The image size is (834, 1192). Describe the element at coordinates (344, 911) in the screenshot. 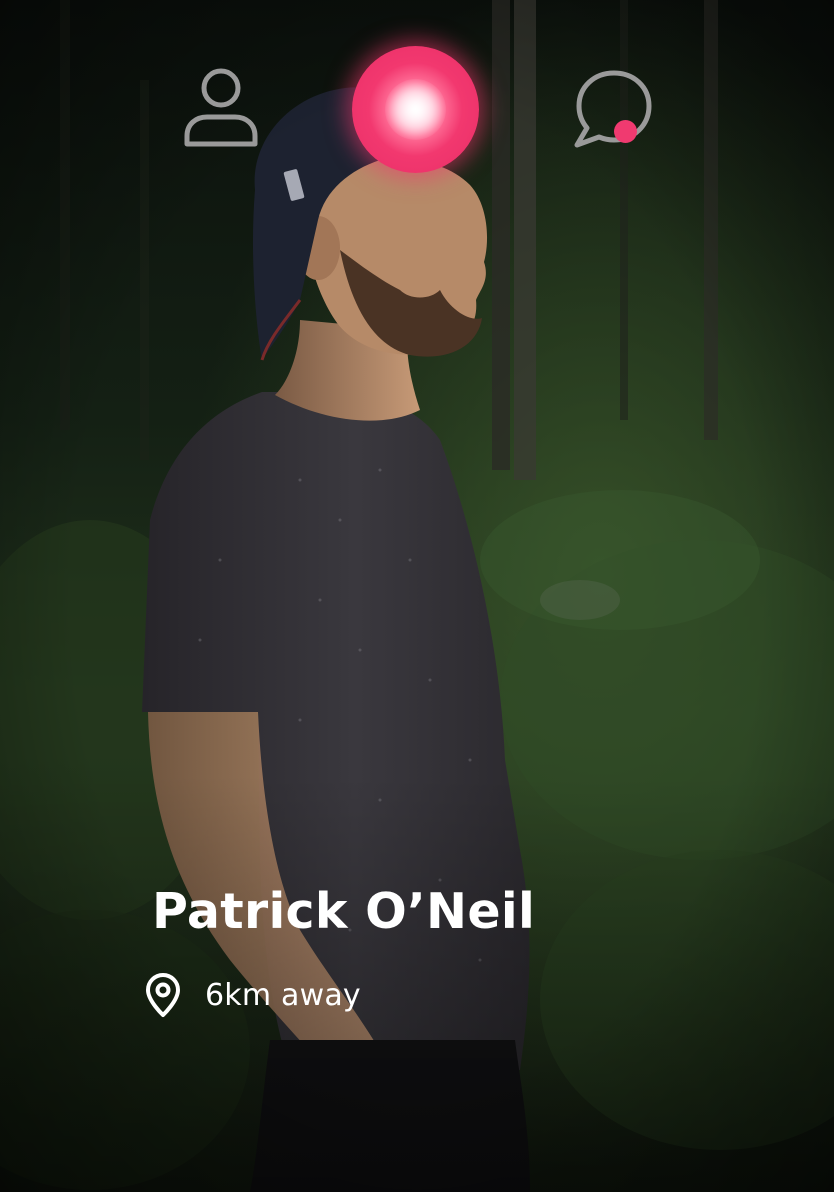

I see `profile-name: Patrick O’Neil` at that location.